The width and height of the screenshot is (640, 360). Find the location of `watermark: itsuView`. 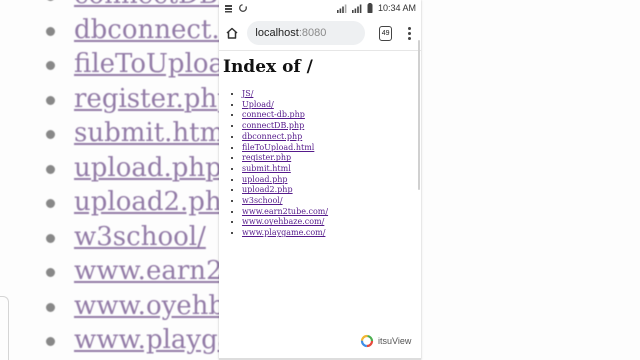

watermark: itsuView is located at coordinates (385, 341).